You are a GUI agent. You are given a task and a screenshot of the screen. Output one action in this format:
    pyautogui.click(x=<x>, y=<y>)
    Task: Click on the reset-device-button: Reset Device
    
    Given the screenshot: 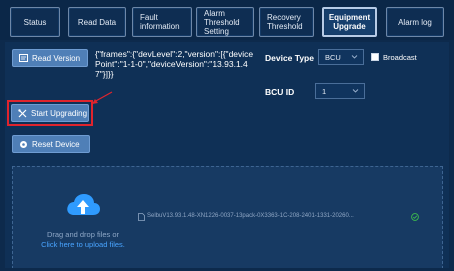 What is the action you would take?
    pyautogui.click(x=51, y=144)
    